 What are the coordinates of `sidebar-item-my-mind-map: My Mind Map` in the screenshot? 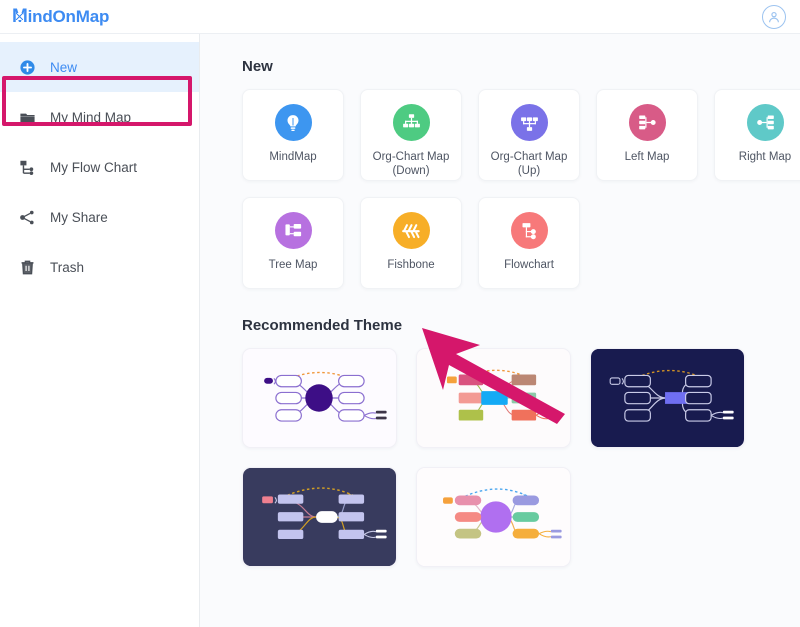 It's located at (99, 117).